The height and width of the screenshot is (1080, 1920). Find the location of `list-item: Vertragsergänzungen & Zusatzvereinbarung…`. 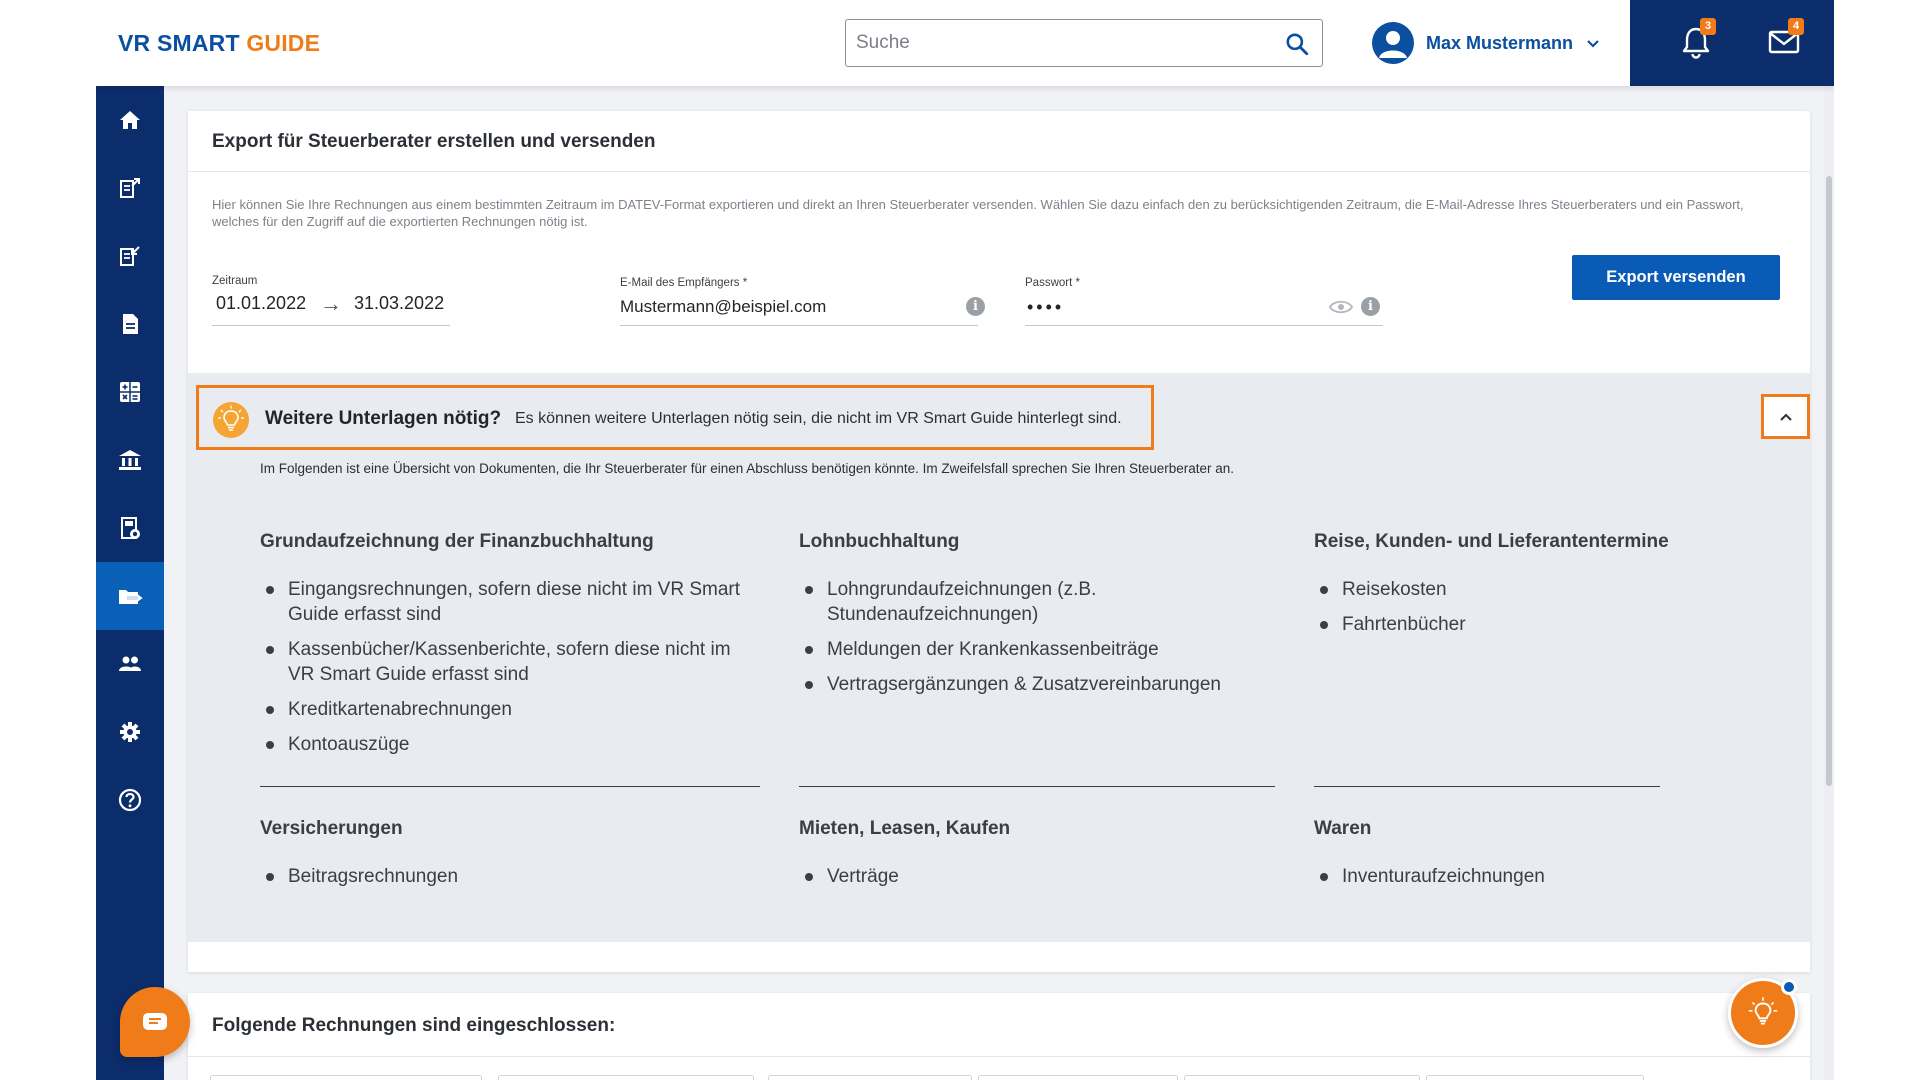

list-item: Vertragsergänzungen & Zusatzvereinbarung… is located at coordinates (1039, 684).